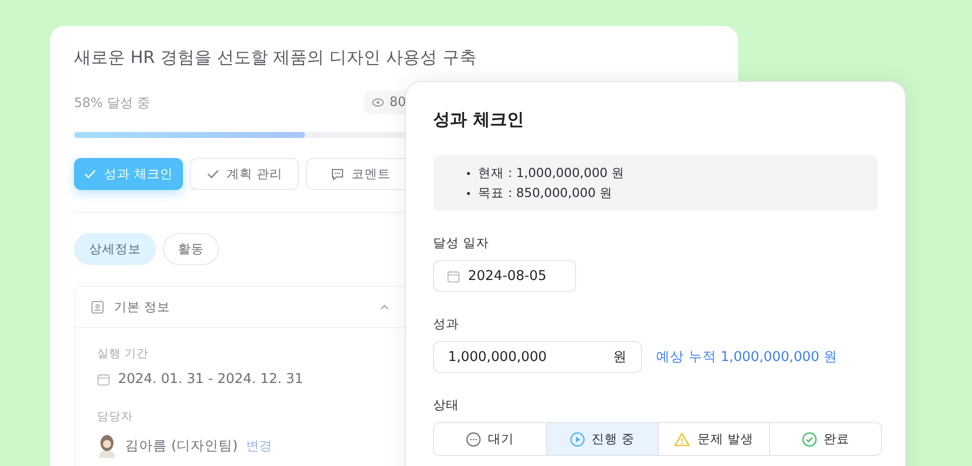 The image size is (972, 466). What do you see at coordinates (211, 379) in the screenshot?
I see `period-text: 2024. 01. 31 - 2024. 12. 31` at bounding box center [211, 379].